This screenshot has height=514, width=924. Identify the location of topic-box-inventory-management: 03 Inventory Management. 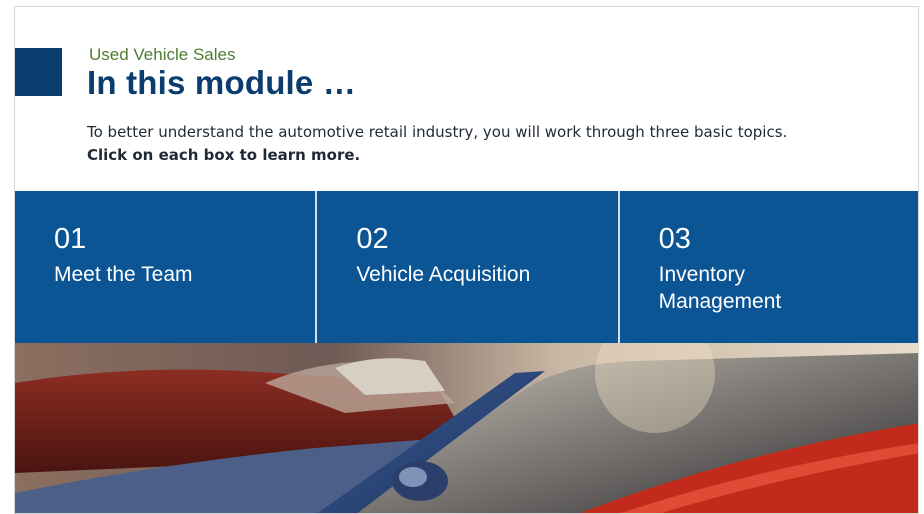
(768, 267).